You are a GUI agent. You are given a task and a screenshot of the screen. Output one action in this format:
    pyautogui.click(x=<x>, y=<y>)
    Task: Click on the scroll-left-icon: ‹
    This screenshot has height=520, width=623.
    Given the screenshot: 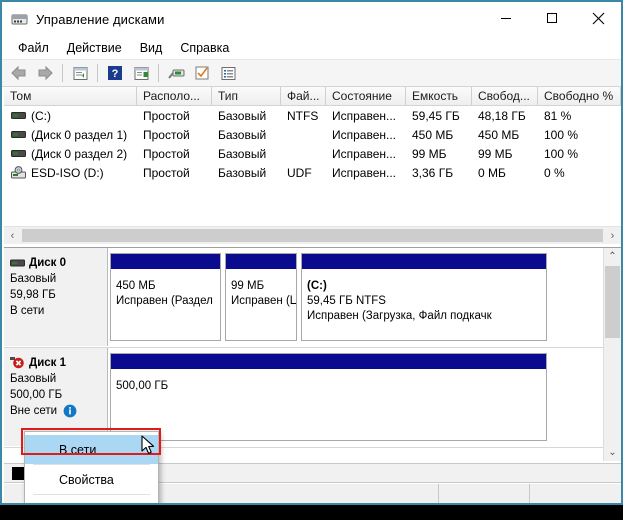 What is the action you would take?
    pyautogui.click(x=12, y=235)
    